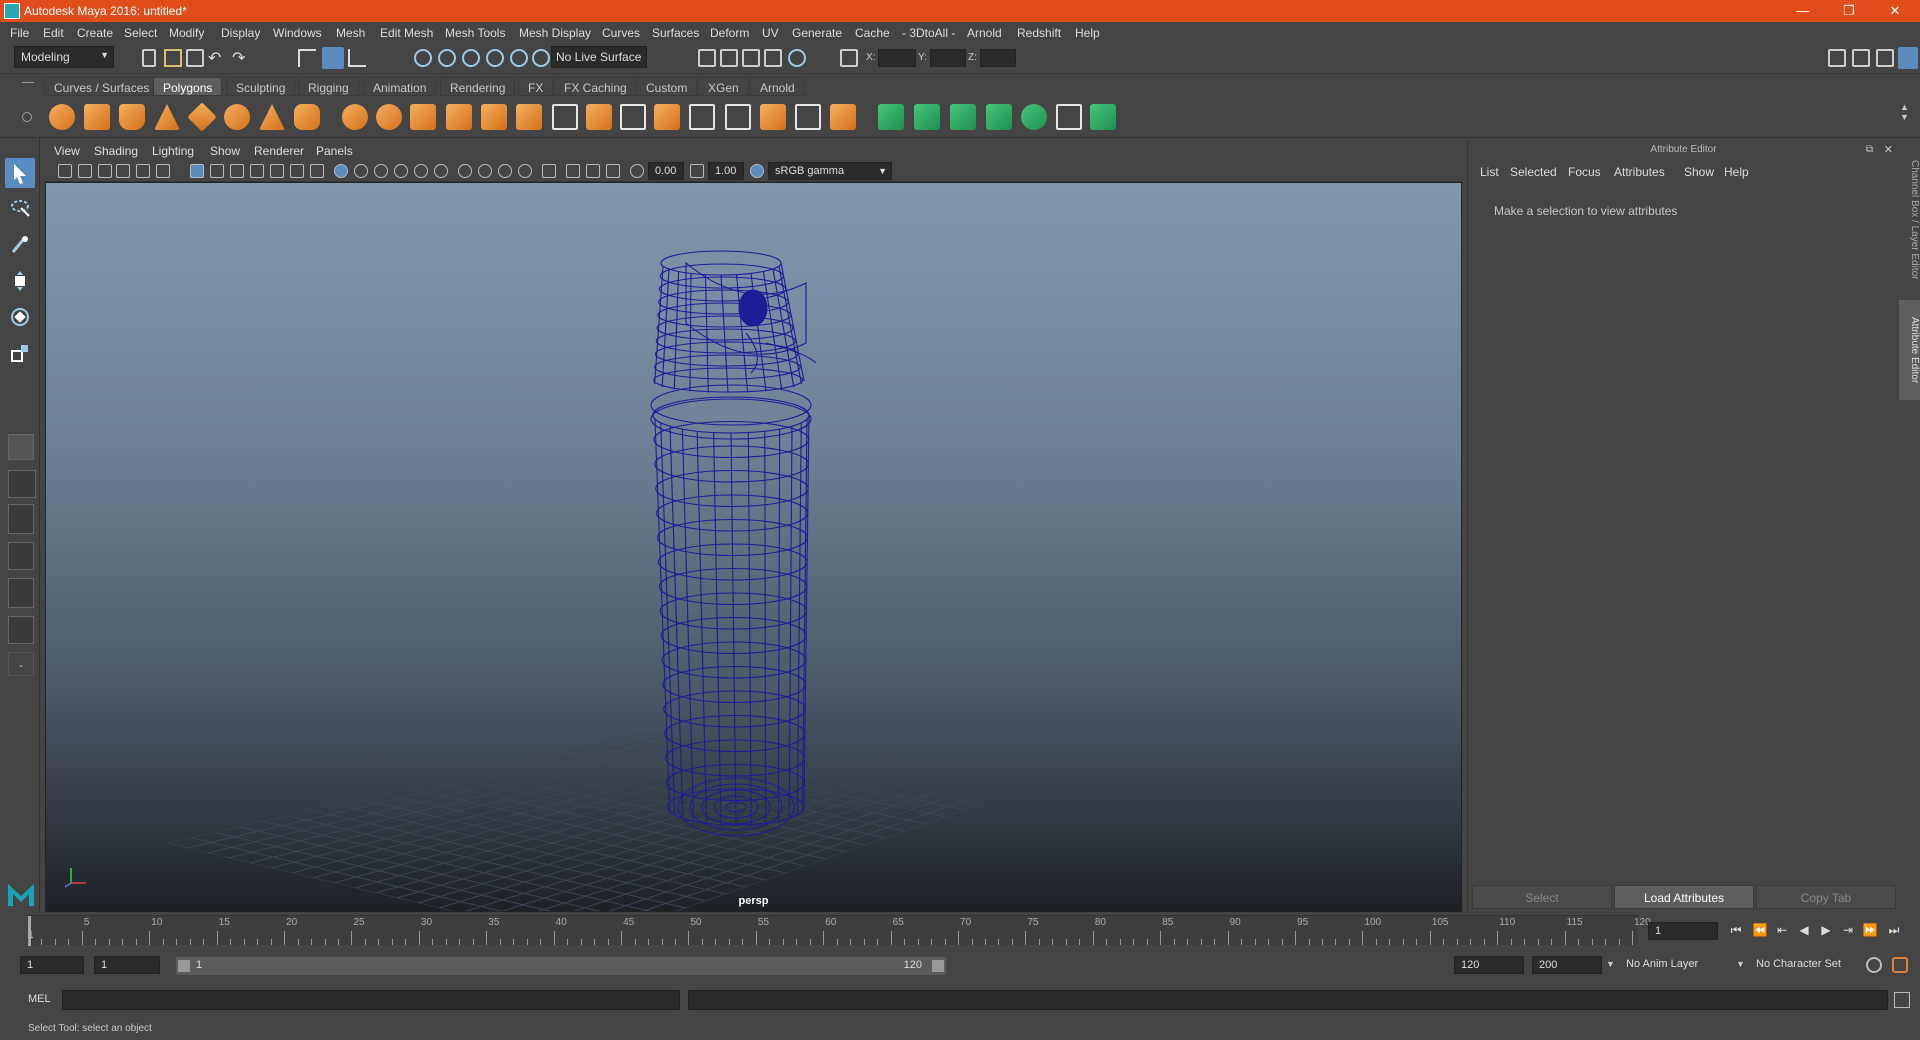  What do you see at coordinates (1542, 897) in the screenshot?
I see `select-button: Select` at bounding box center [1542, 897].